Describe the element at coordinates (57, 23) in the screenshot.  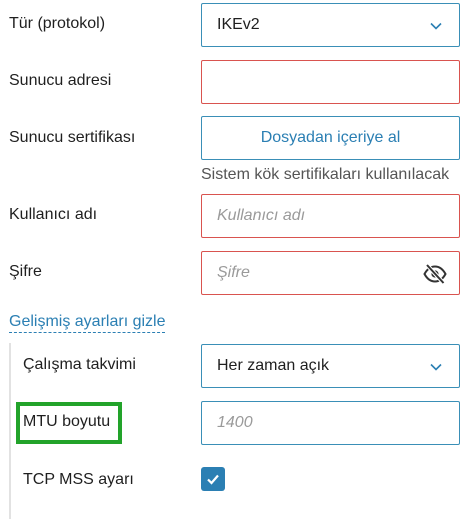
I see `protocol-type-label: Tür (protokol)` at that location.